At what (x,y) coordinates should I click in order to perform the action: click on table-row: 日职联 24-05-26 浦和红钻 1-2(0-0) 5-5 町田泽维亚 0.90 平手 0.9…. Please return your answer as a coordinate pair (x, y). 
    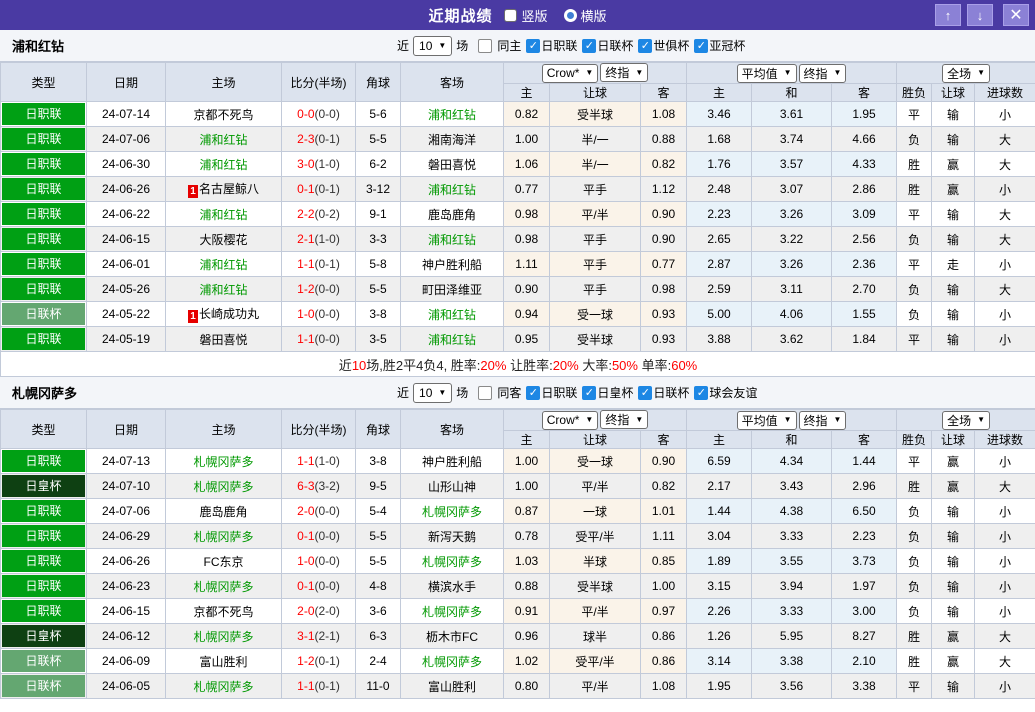
    Looking at the image, I should click on (517, 289).